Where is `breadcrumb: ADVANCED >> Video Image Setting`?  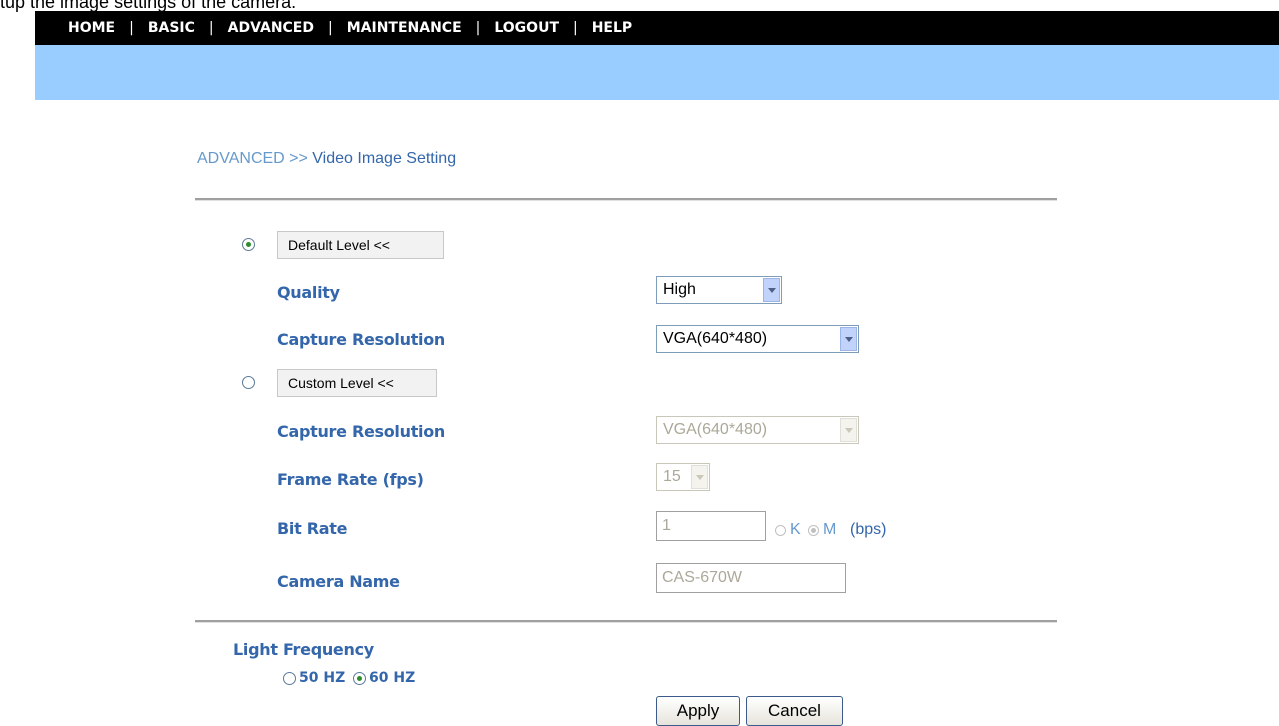
breadcrumb: ADVANCED >> Video Image Setting is located at coordinates (326, 159).